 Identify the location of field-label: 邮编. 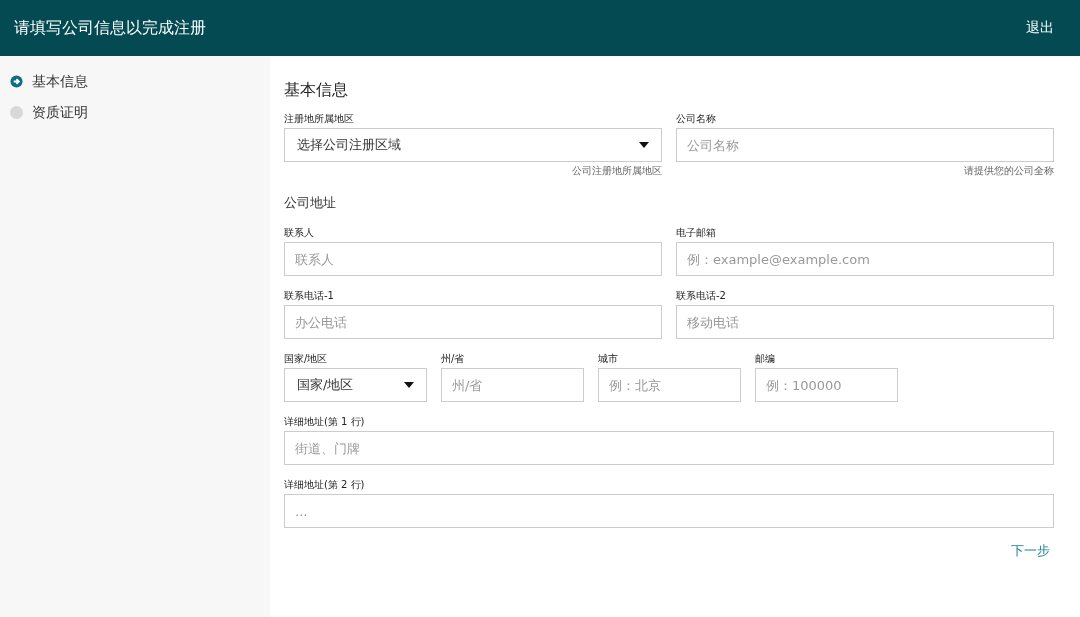
(765, 359).